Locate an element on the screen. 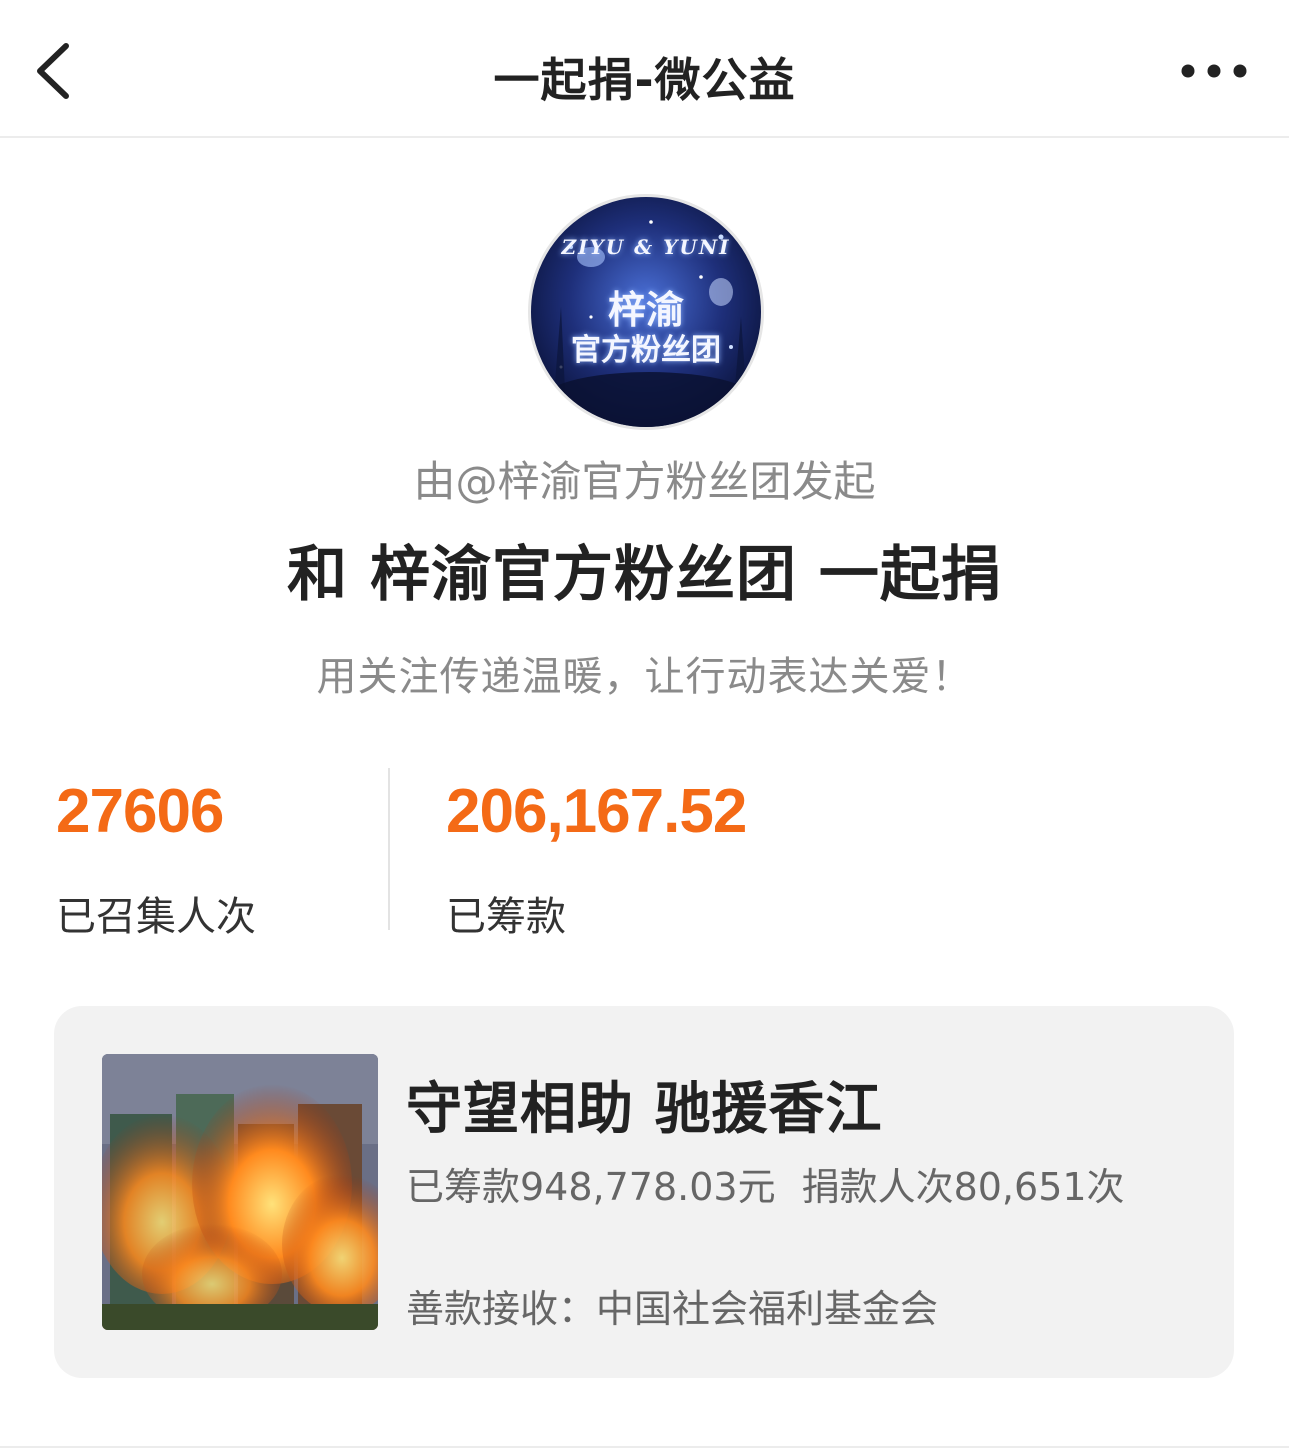  avatar-subtitle: 官方粉丝团 is located at coordinates (646, 350).